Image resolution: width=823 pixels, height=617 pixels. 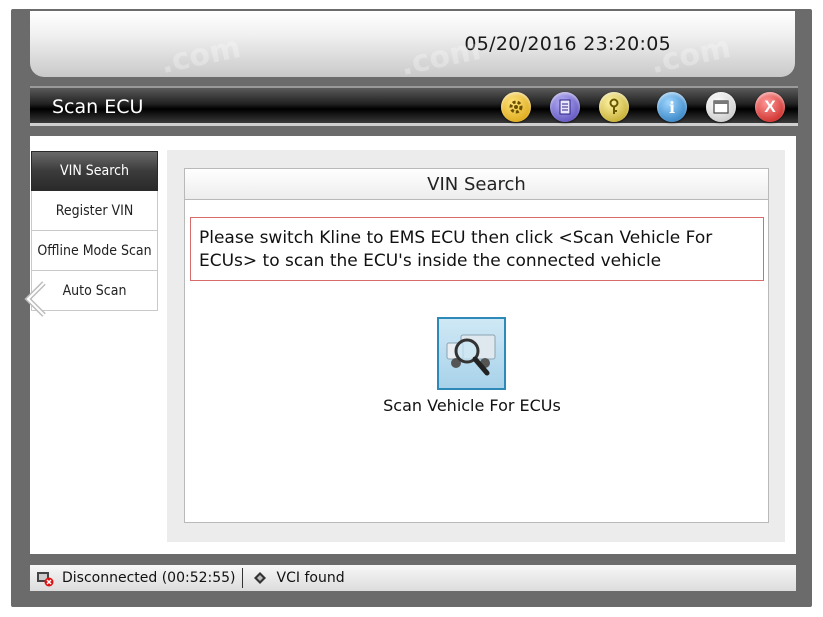 I want to click on window-button, so click(x=721, y=107).